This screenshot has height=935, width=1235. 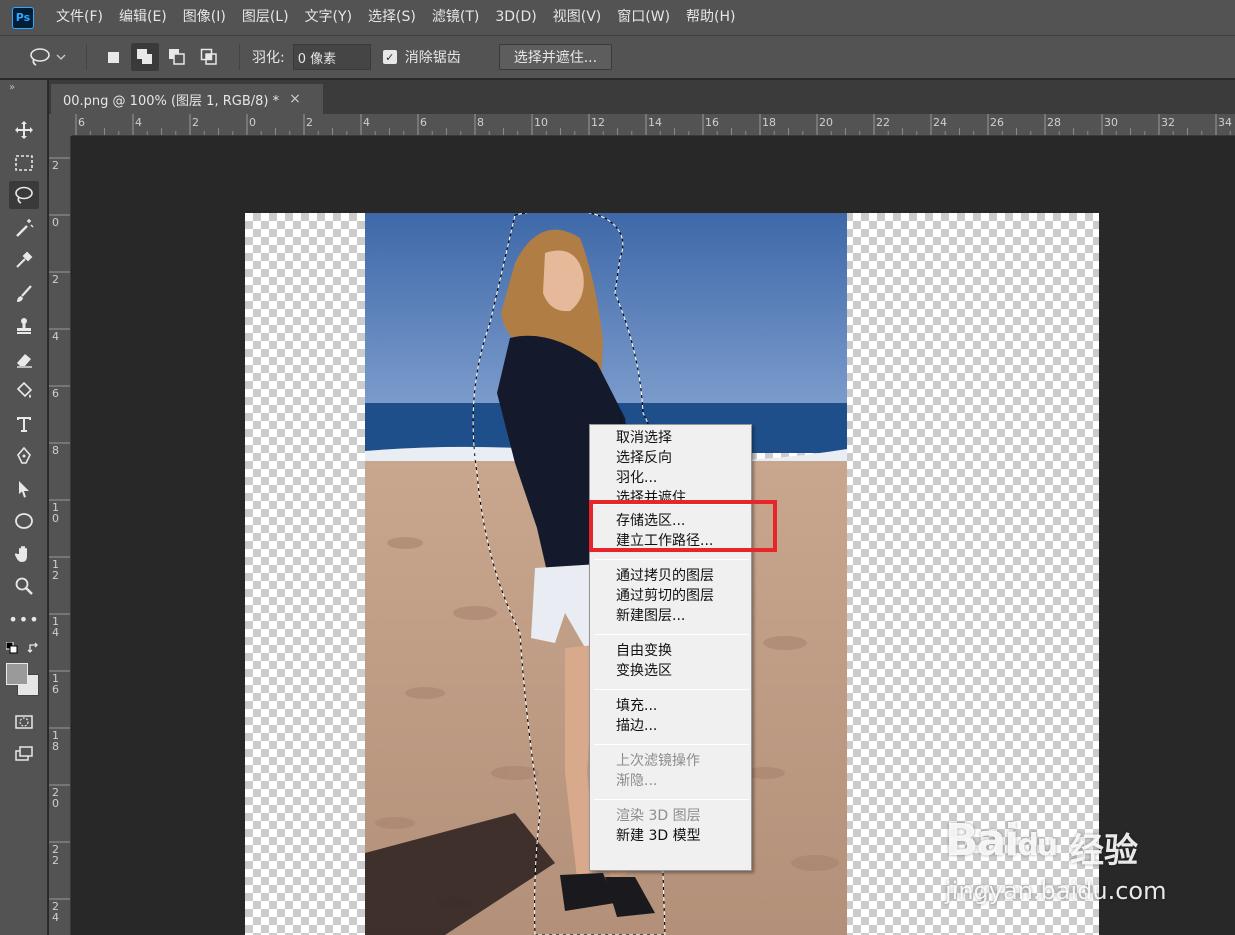 What do you see at coordinates (55, 570) in the screenshot?
I see `ruler-tick-label: 1 2` at bounding box center [55, 570].